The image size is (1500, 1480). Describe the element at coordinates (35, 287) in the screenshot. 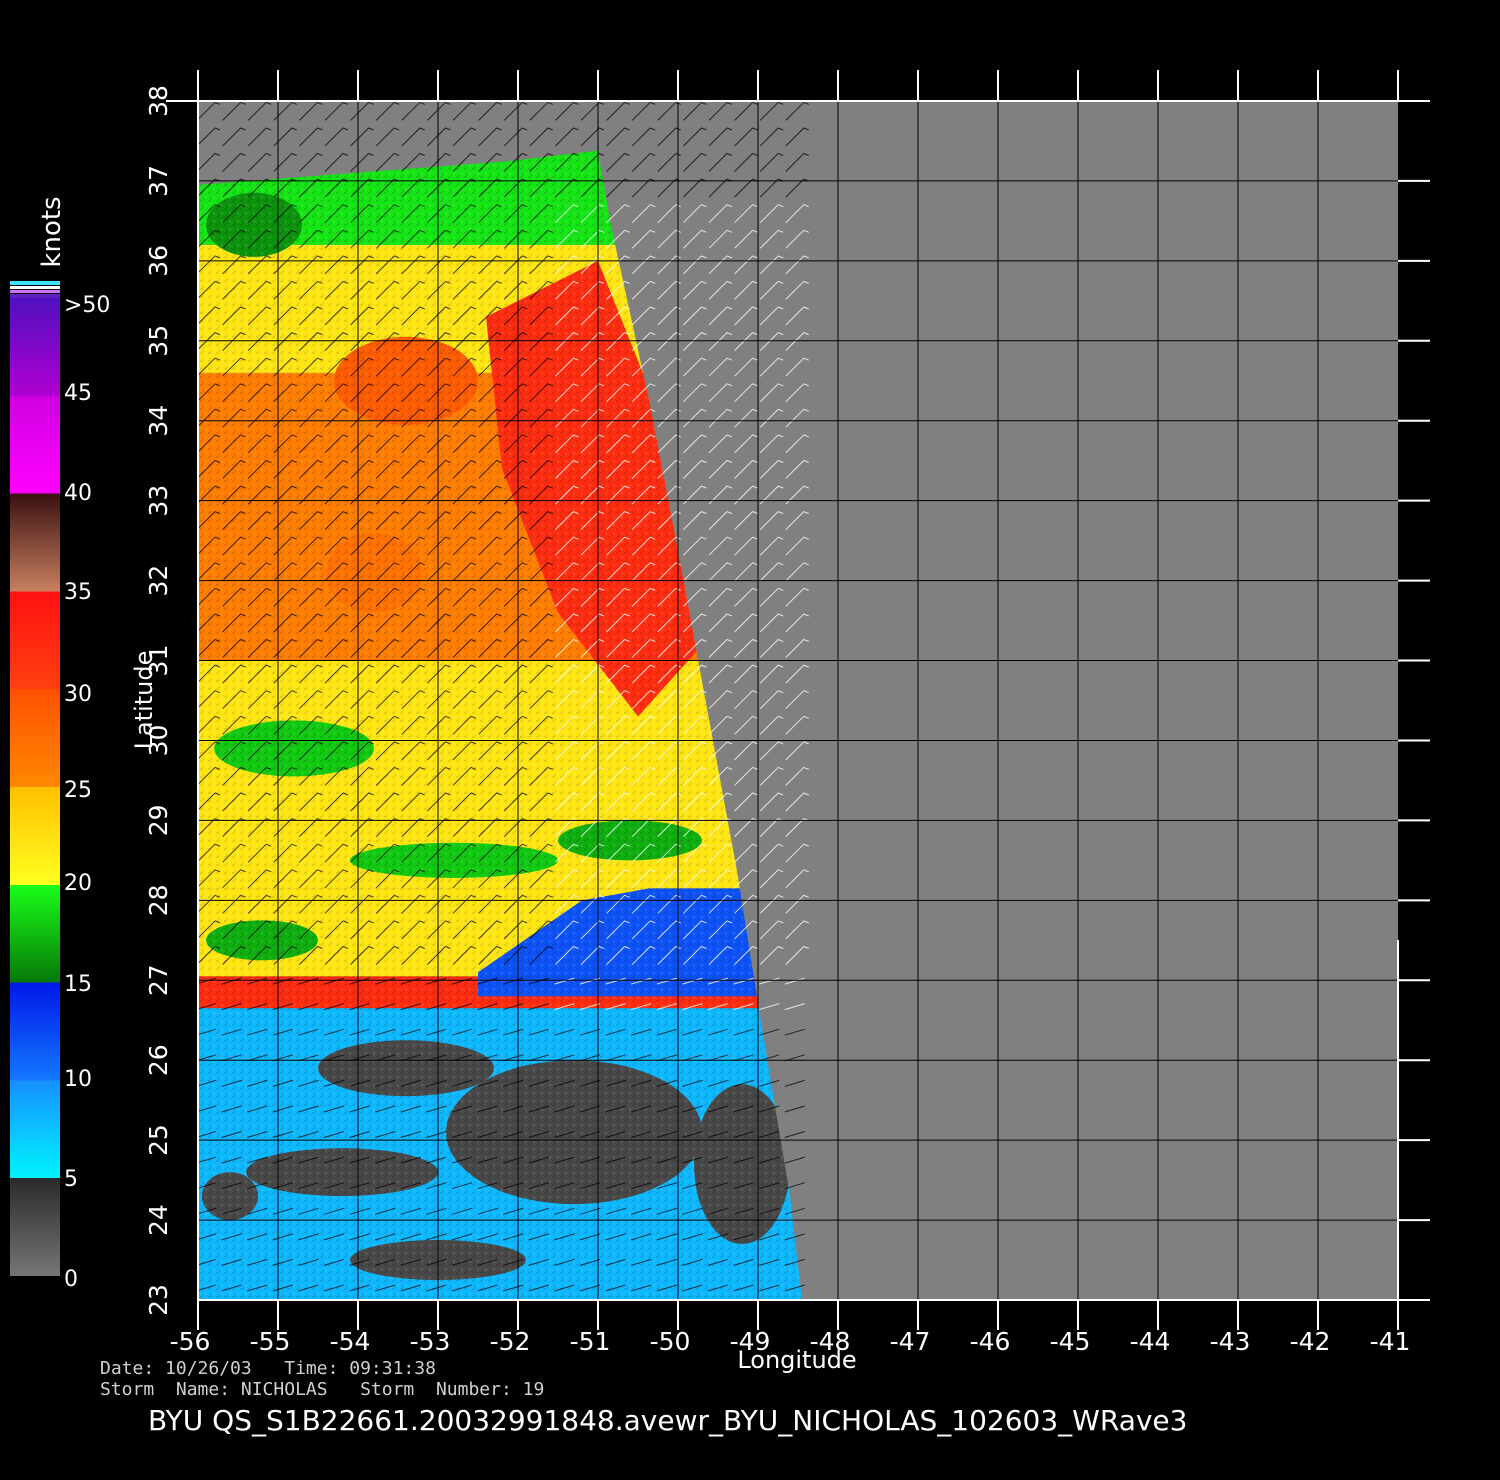

I see `colorbar-overflow-white` at that location.